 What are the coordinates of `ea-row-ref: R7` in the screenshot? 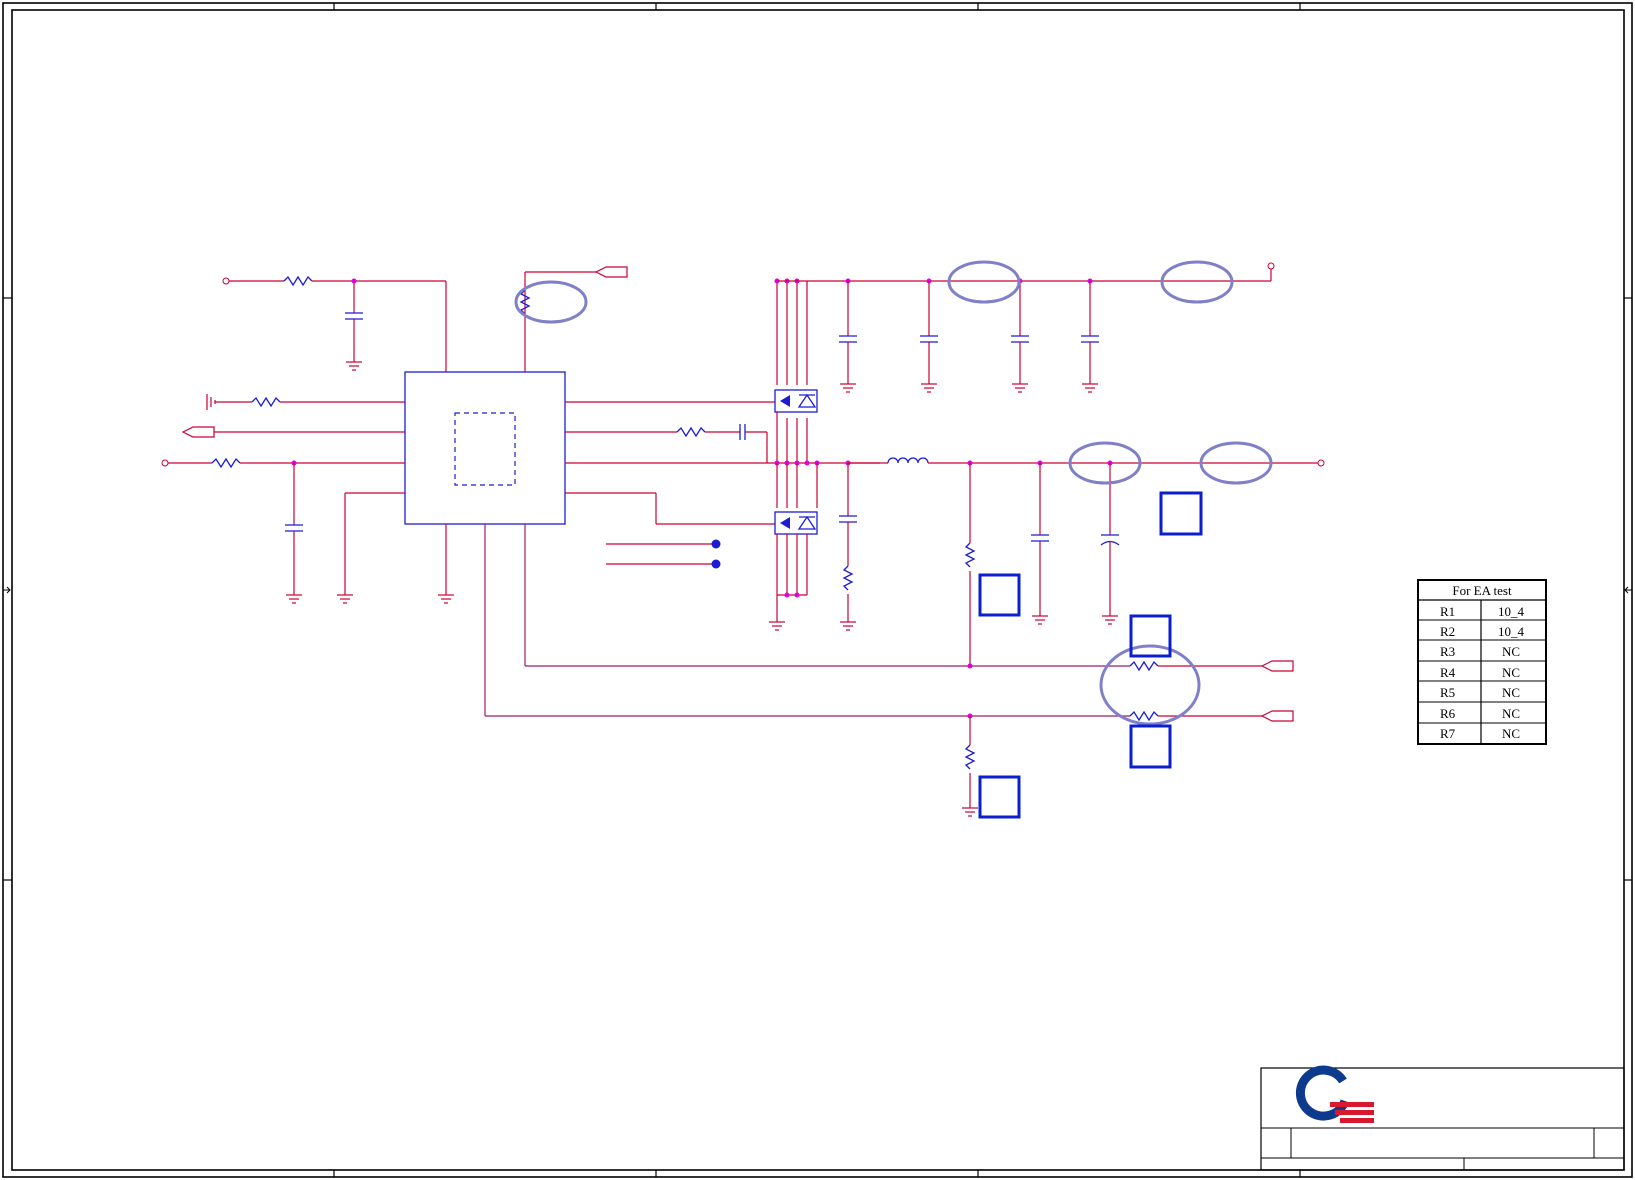 It's located at (1448, 733).